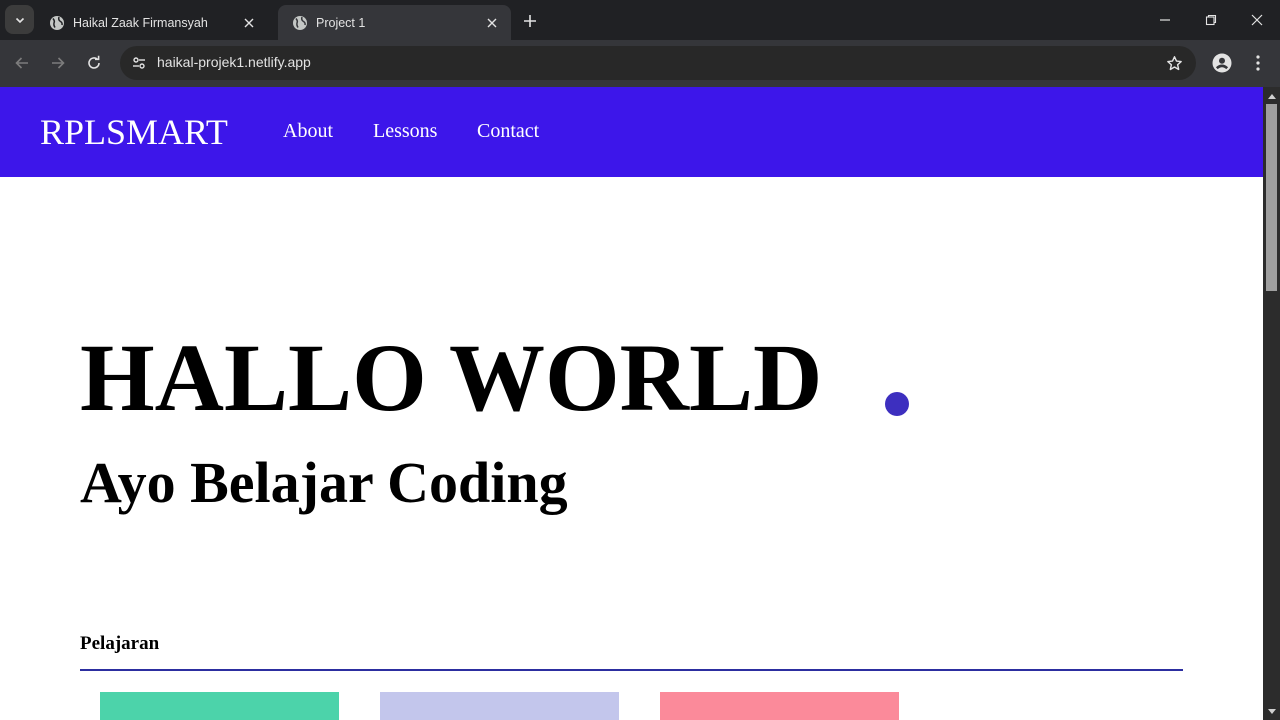 Image resolution: width=1280 pixels, height=720 pixels. What do you see at coordinates (120, 643) in the screenshot?
I see `section-title: Pelajaran` at bounding box center [120, 643].